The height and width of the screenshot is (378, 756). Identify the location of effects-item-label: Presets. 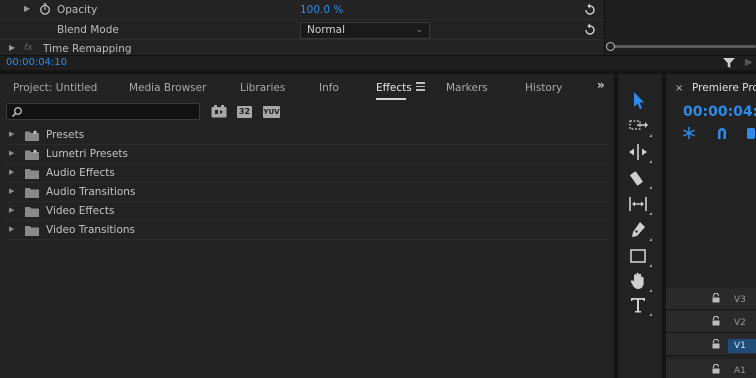
(65, 135).